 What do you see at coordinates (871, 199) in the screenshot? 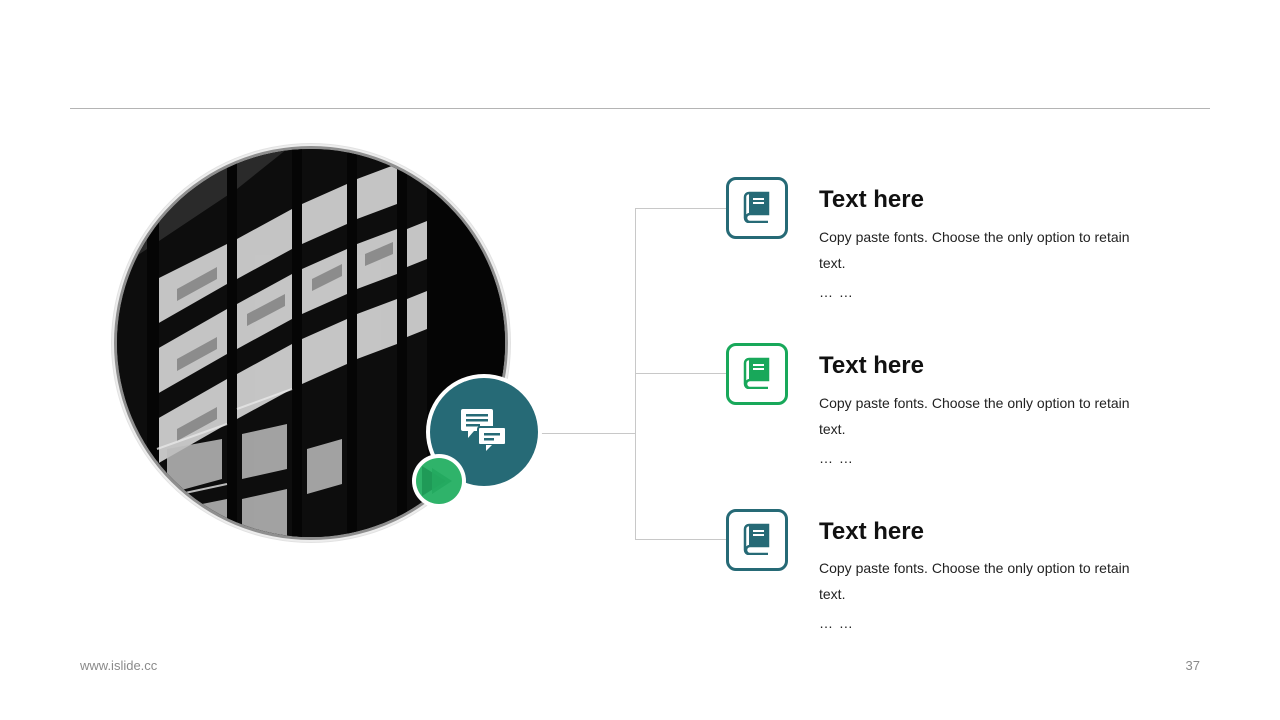
I see `item-1-title: Text here` at bounding box center [871, 199].